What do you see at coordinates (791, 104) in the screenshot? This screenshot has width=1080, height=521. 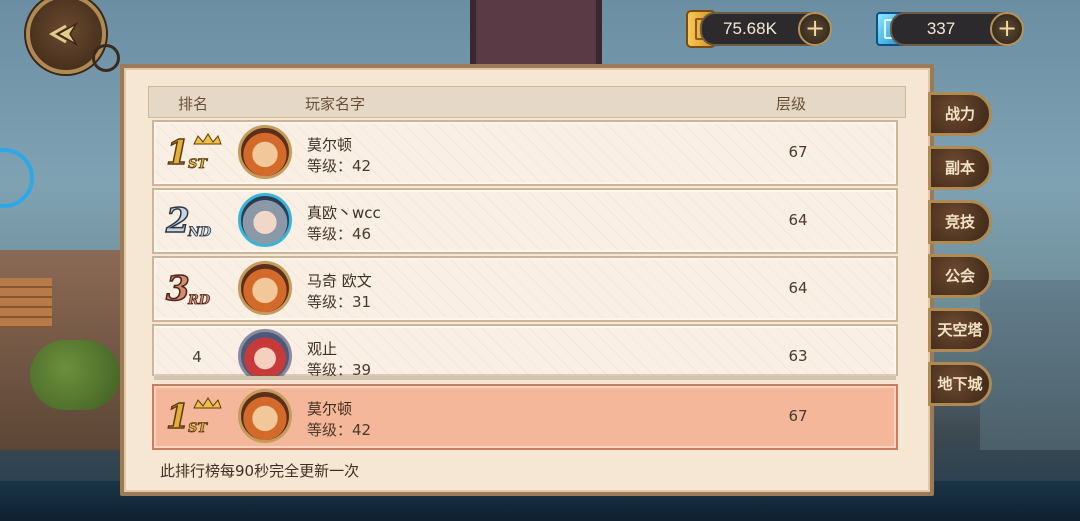 I see `header-floor: 层级` at bounding box center [791, 104].